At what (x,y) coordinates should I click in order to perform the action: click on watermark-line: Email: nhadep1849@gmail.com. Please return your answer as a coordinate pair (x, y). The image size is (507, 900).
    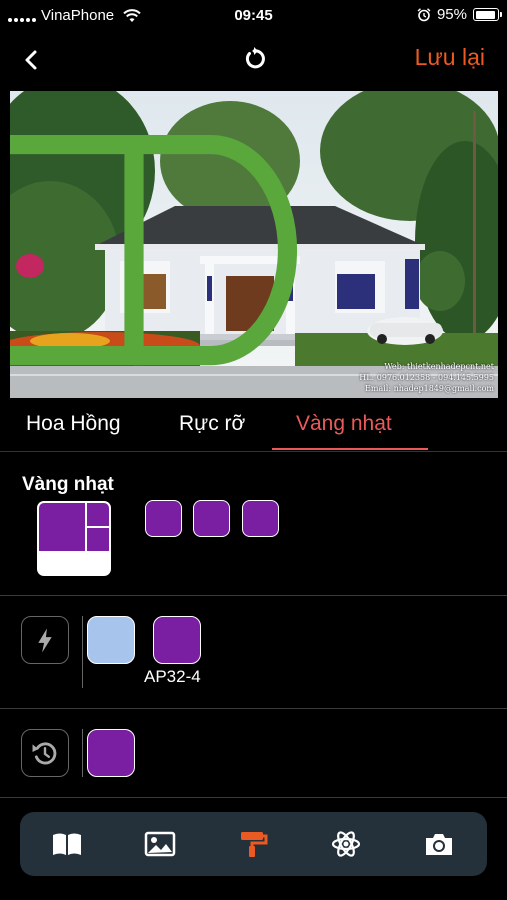
    Looking at the image, I should click on (429, 388).